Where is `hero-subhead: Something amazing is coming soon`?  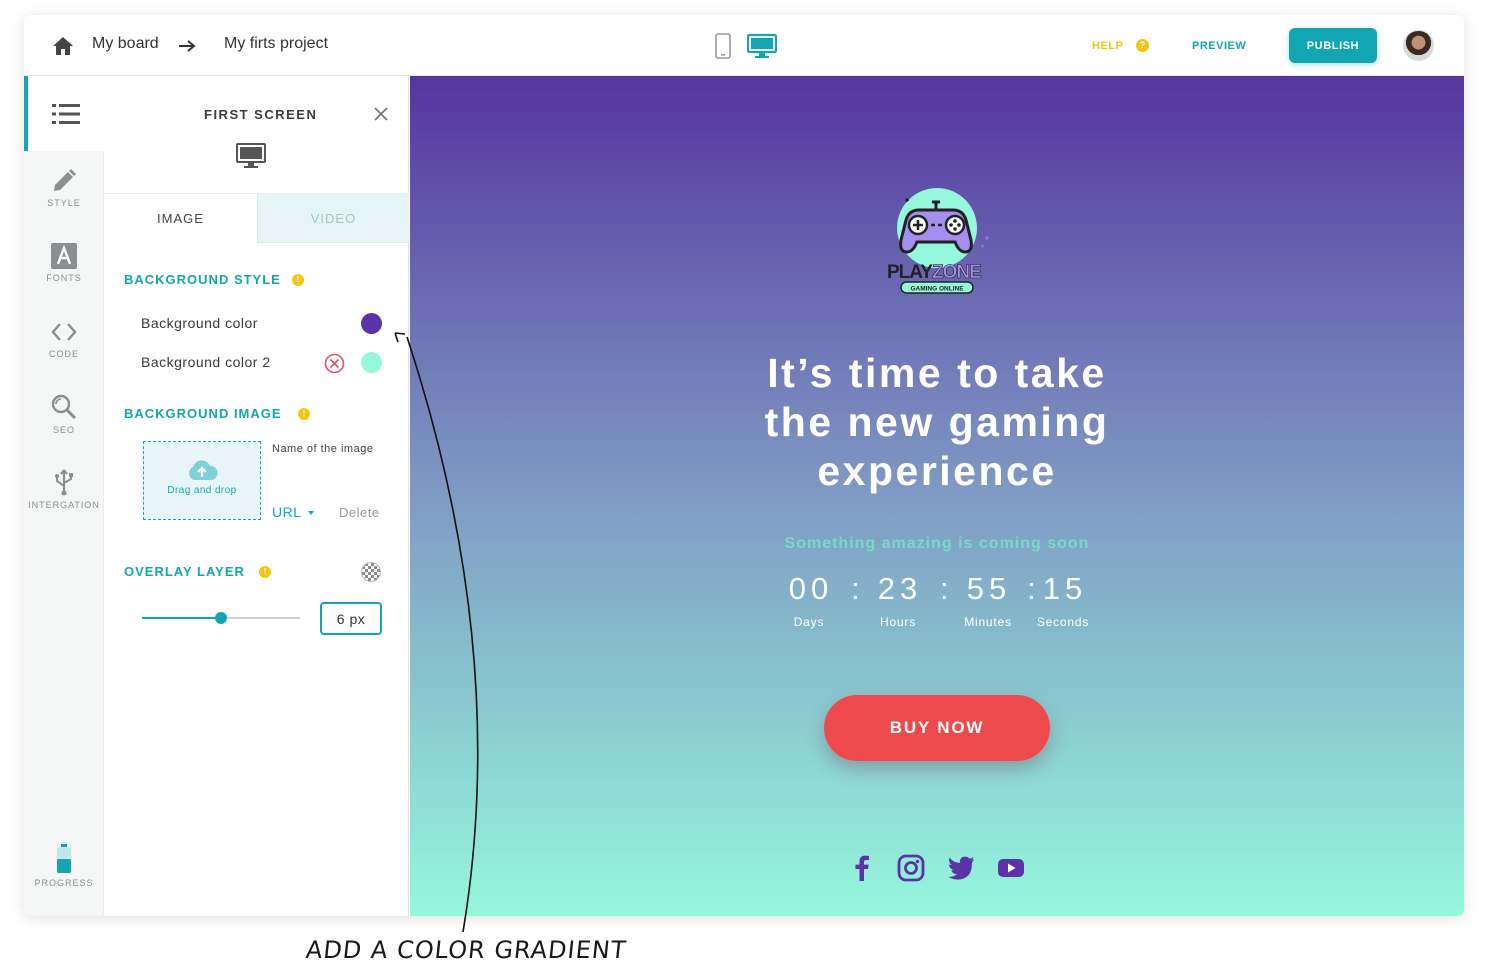 hero-subhead: Something amazing is coming soon is located at coordinates (937, 543).